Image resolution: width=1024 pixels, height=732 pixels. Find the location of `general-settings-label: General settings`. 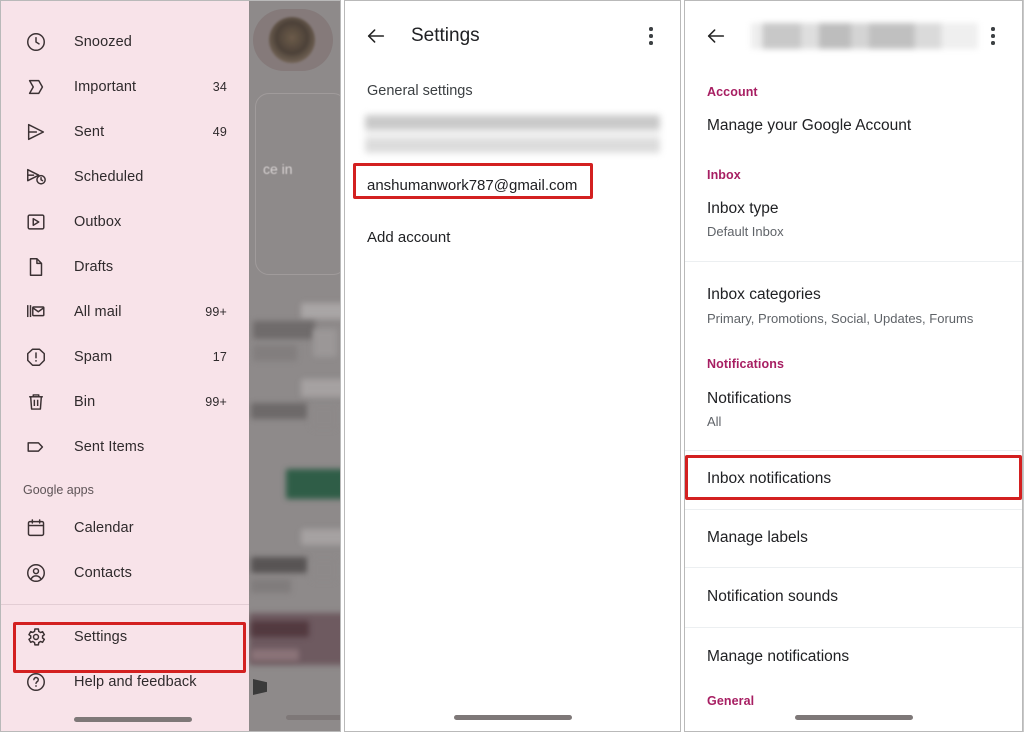

general-settings-label: General settings is located at coordinates (420, 91).